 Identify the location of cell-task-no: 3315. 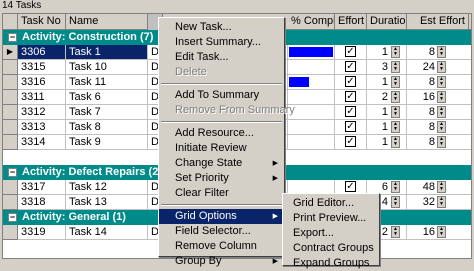
(42, 67).